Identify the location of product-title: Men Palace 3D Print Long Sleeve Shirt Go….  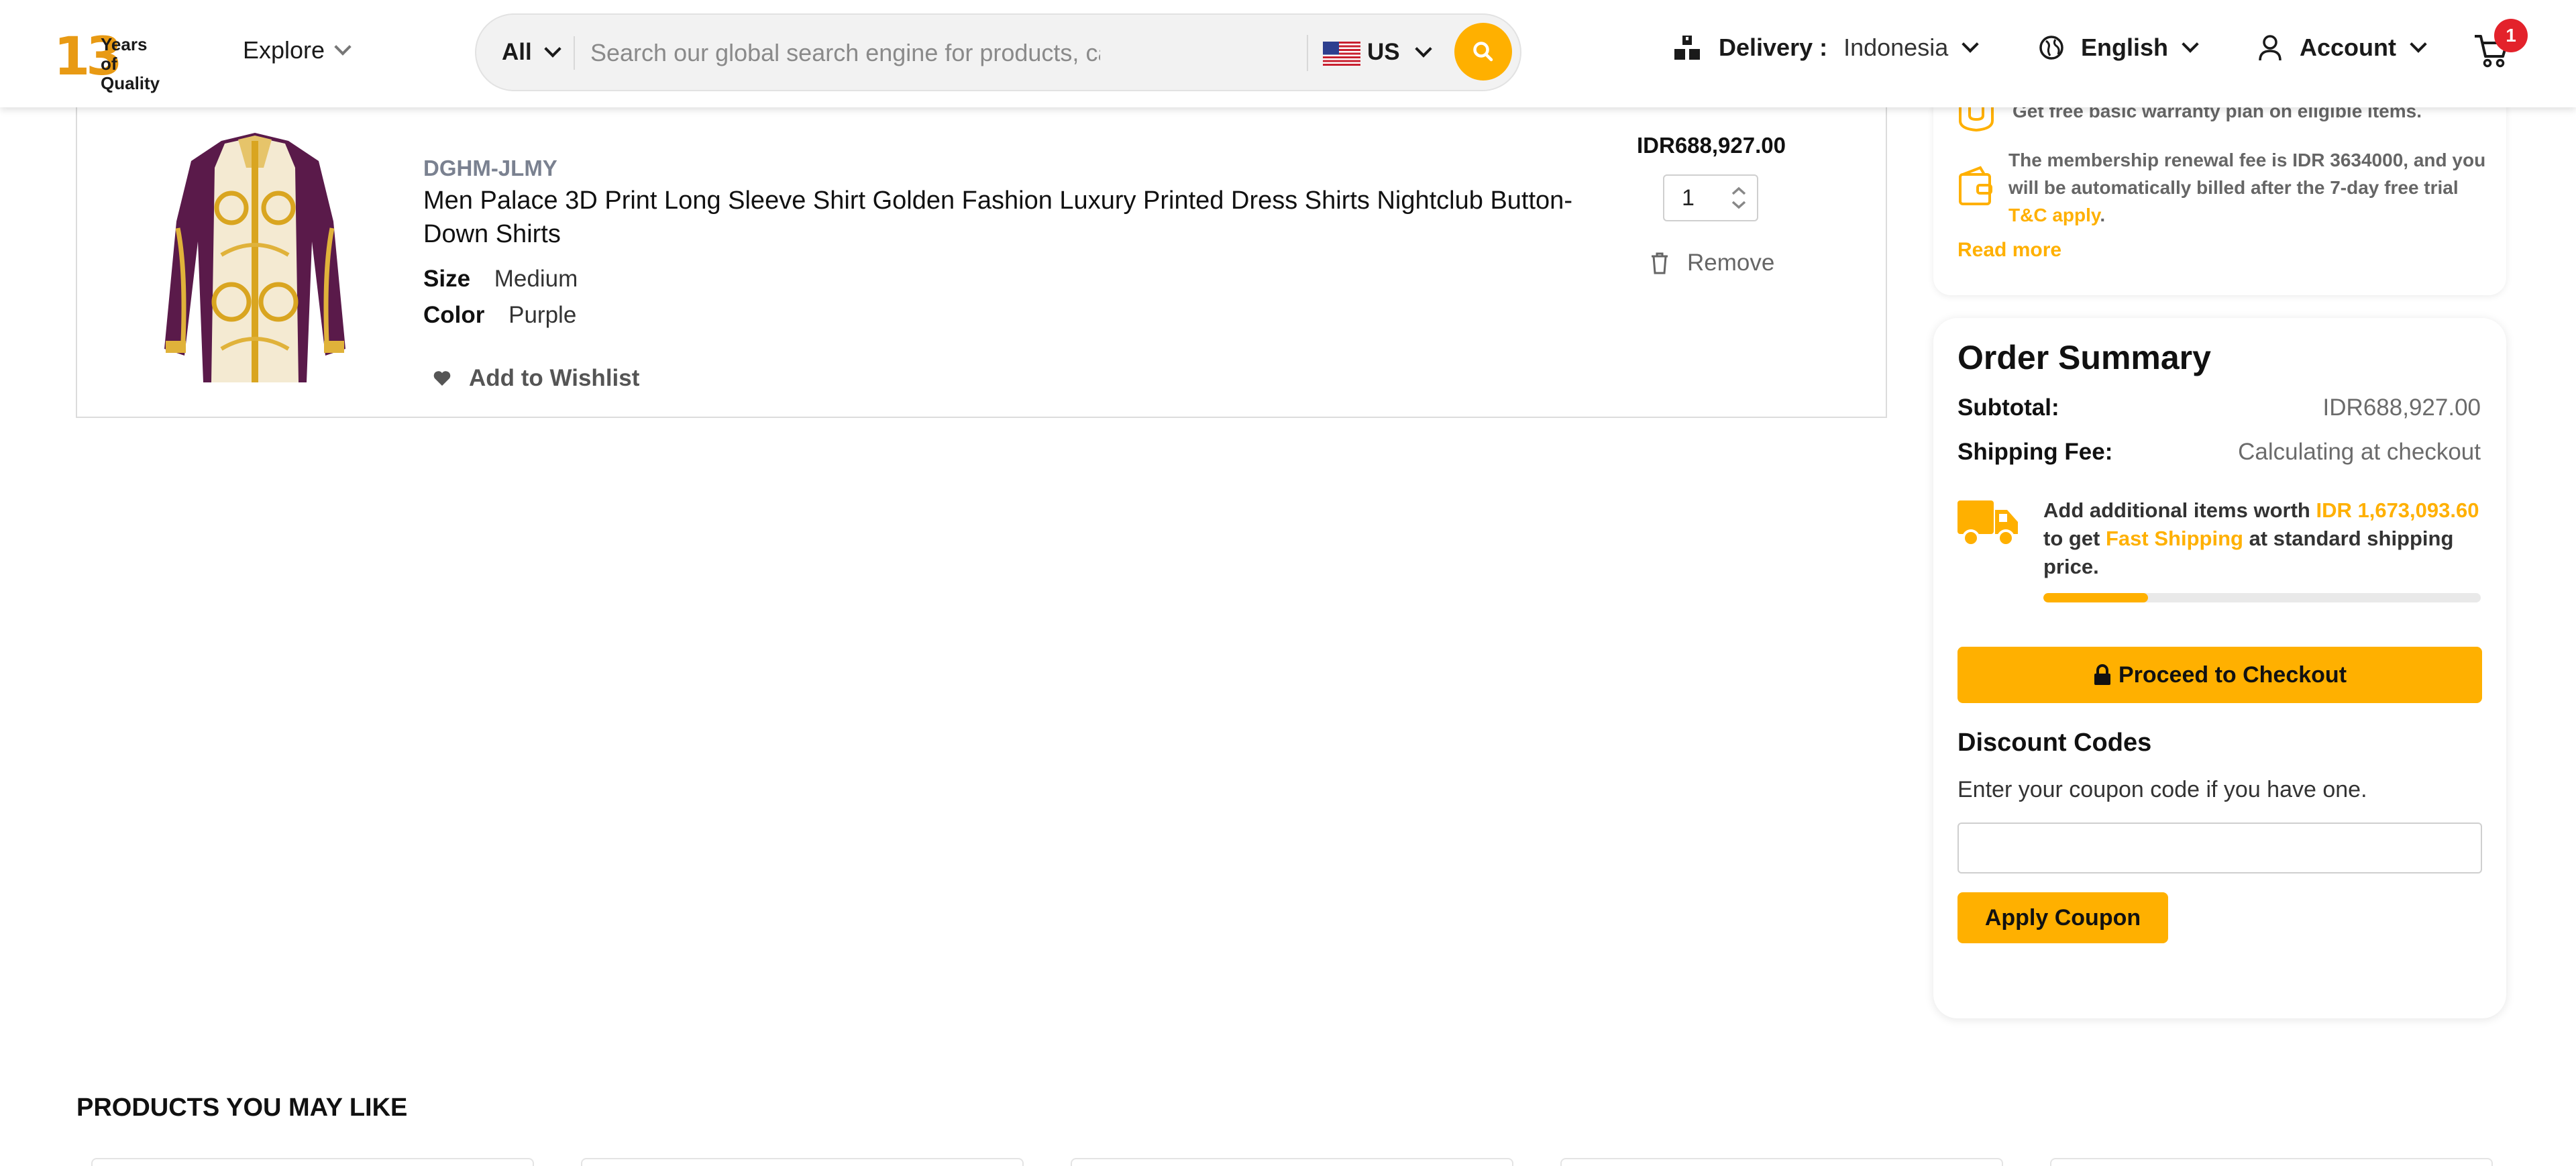
(1000, 217).